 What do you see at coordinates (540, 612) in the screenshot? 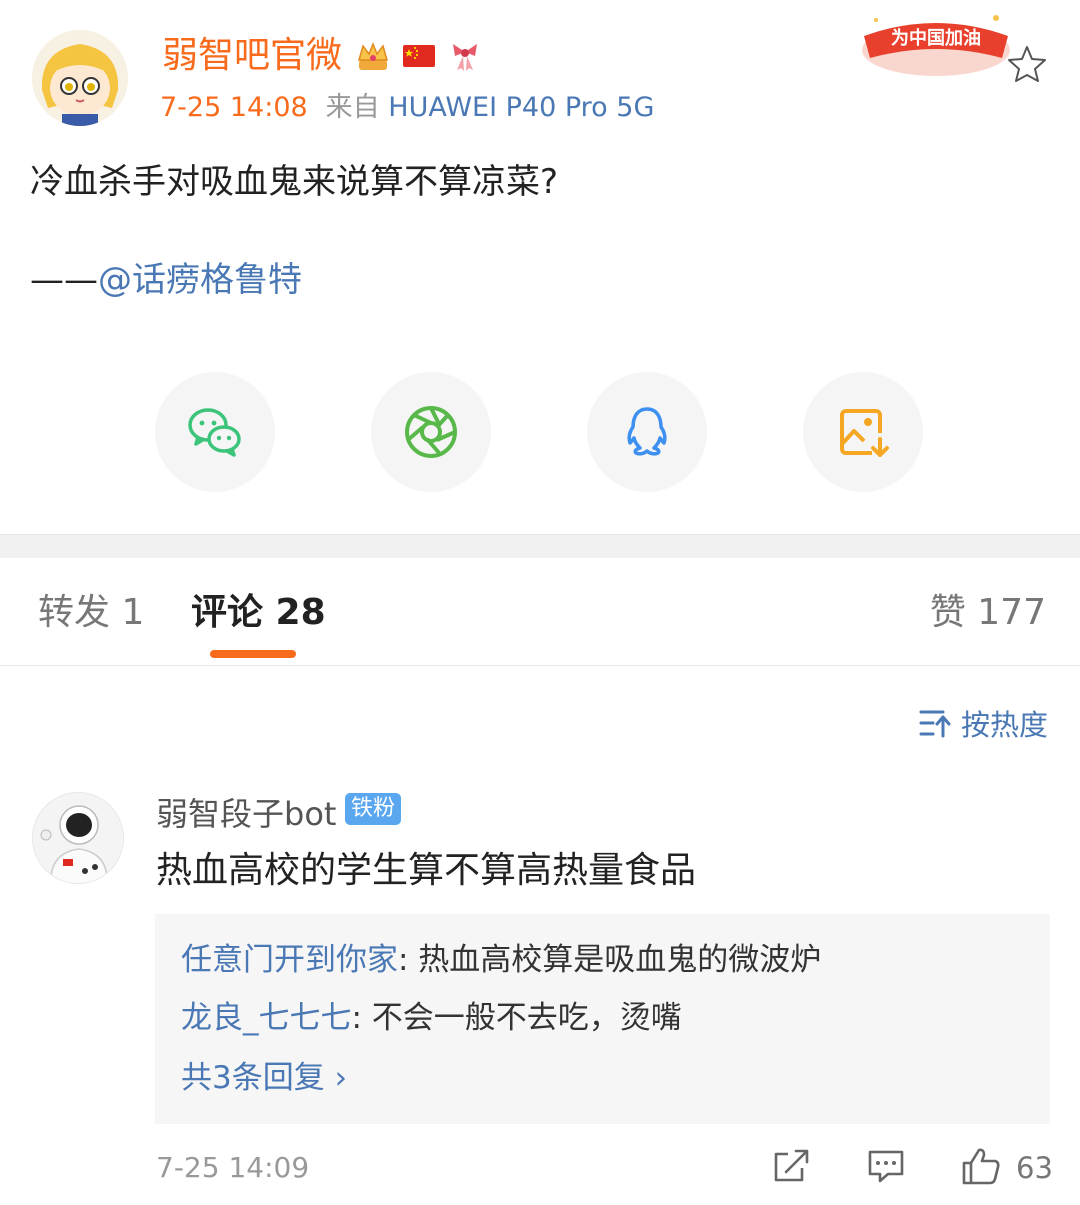
I see `tab-bar: 转发 1 评论 28 赞 177` at bounding box center [540, 612].